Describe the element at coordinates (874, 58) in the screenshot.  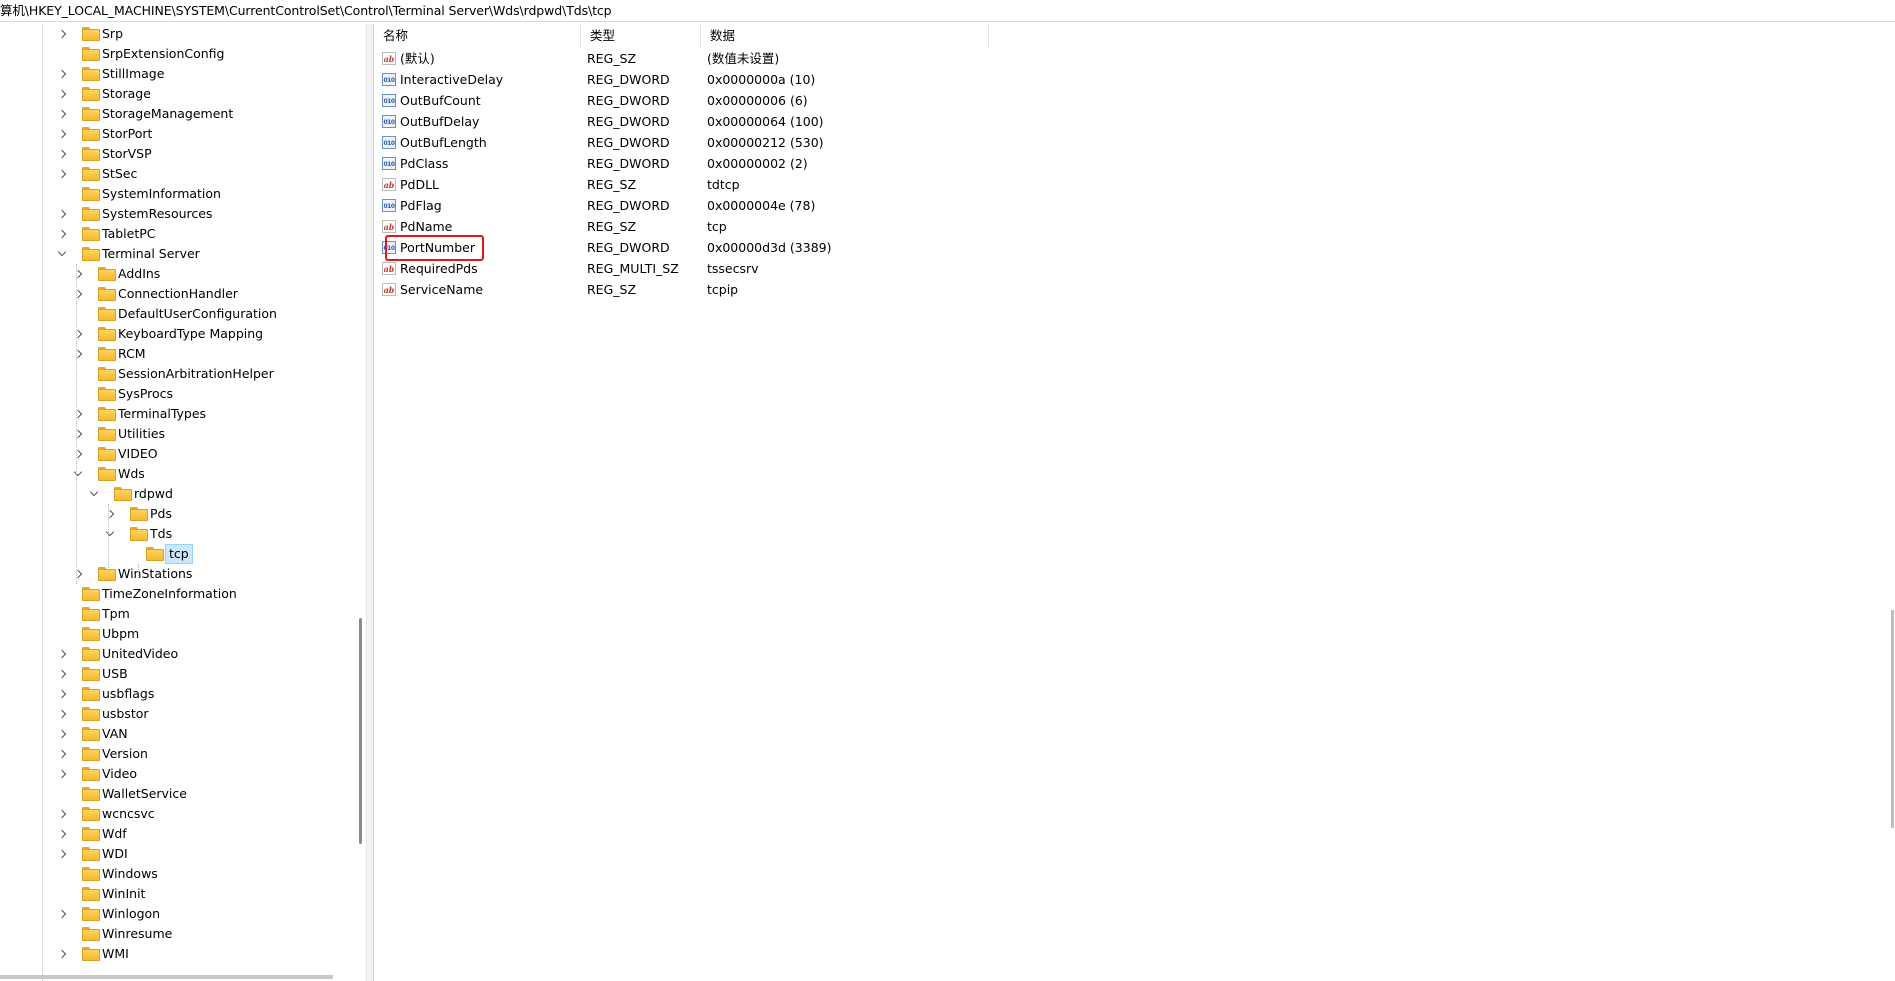
I see `value-row: ab (默认) REG_SZ (数值未设置)` at that location.